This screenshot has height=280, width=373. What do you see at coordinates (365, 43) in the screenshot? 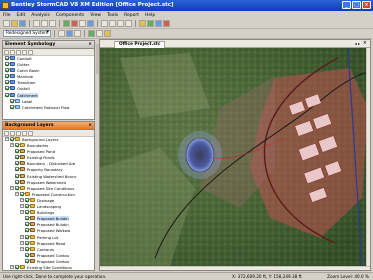
I see `close-tab-icon: ×` at bounding box center [365, 43].